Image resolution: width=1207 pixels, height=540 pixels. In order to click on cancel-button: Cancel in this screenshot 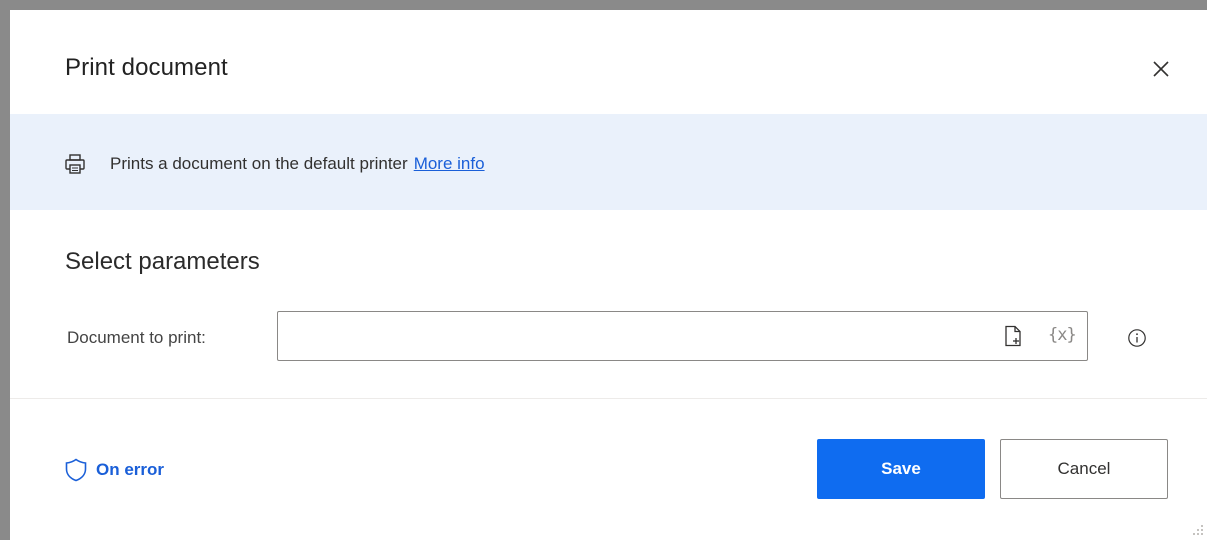, I will do `click(1084, 469)`.